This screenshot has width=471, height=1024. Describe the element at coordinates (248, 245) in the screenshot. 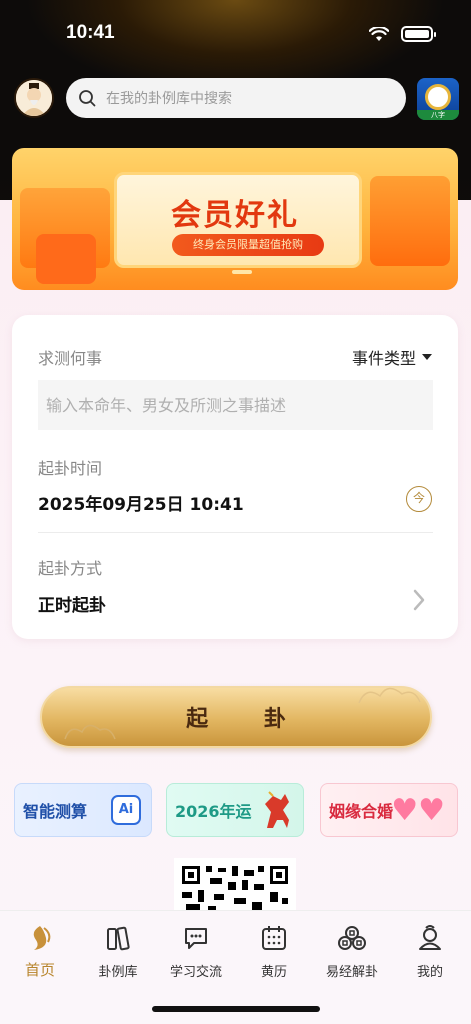

I see `banner-subtitle: 终身会员限量超值抢购` at that location.